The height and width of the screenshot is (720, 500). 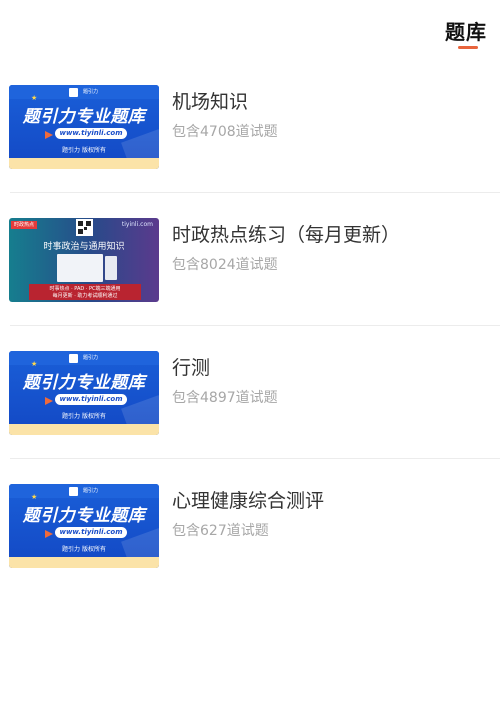 I want to click on header: 题库, so click(x=250, y=30).